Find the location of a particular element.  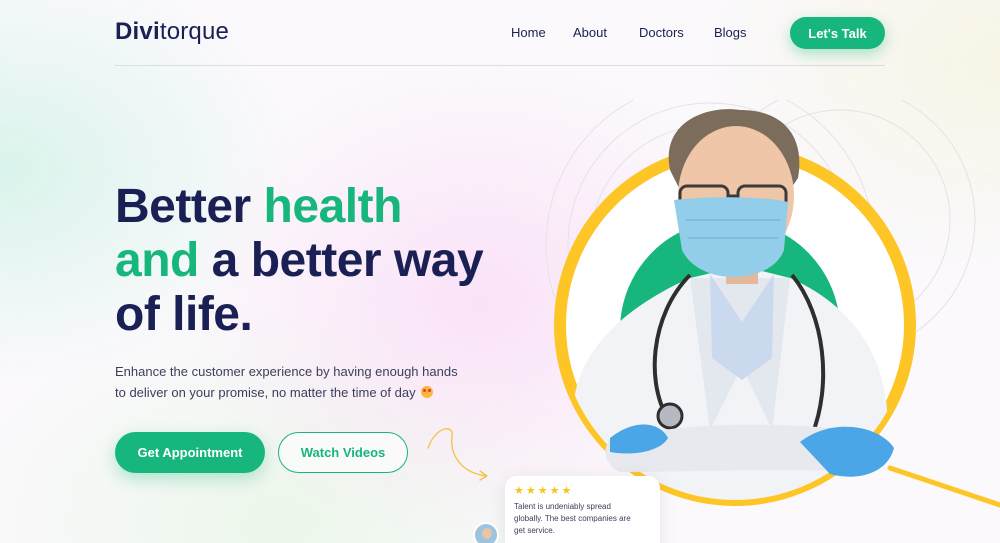

nav-blogs: Blogs is located at coordinates (730, 32).